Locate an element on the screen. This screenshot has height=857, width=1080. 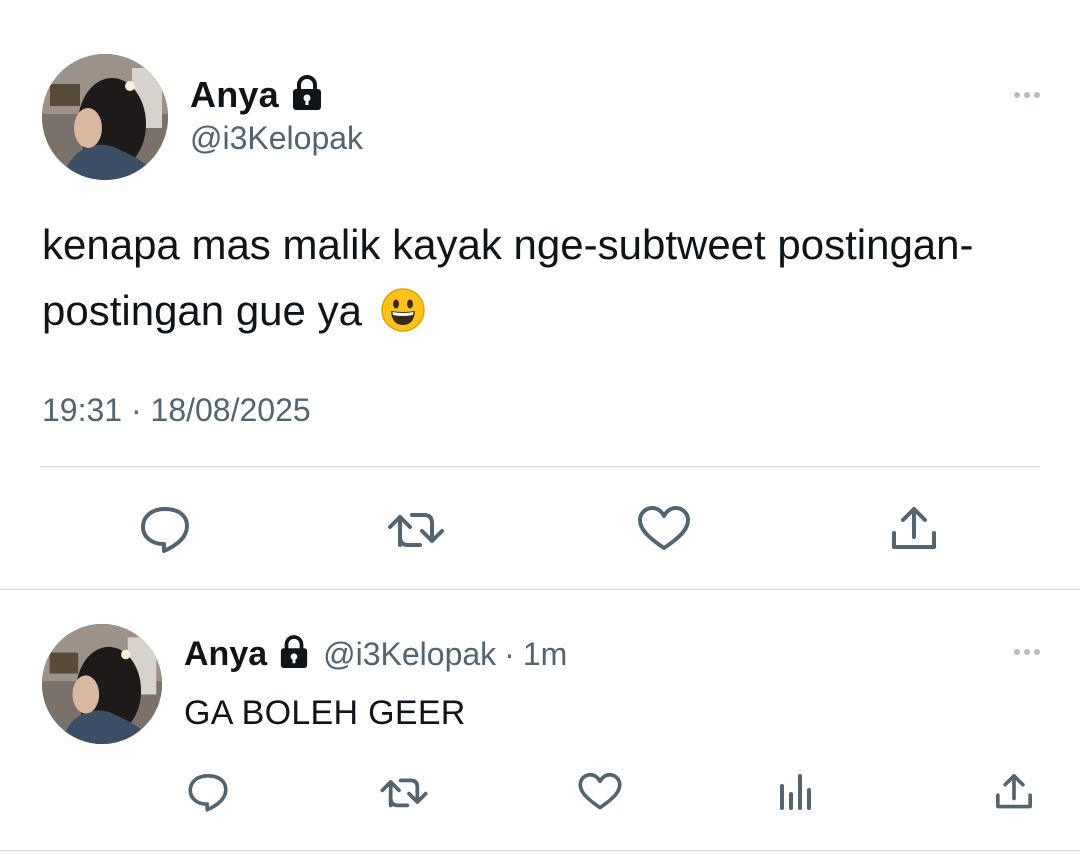
reply-author-row: Anya @i3Kelopak · 1m is located at coordinates (375, 654).